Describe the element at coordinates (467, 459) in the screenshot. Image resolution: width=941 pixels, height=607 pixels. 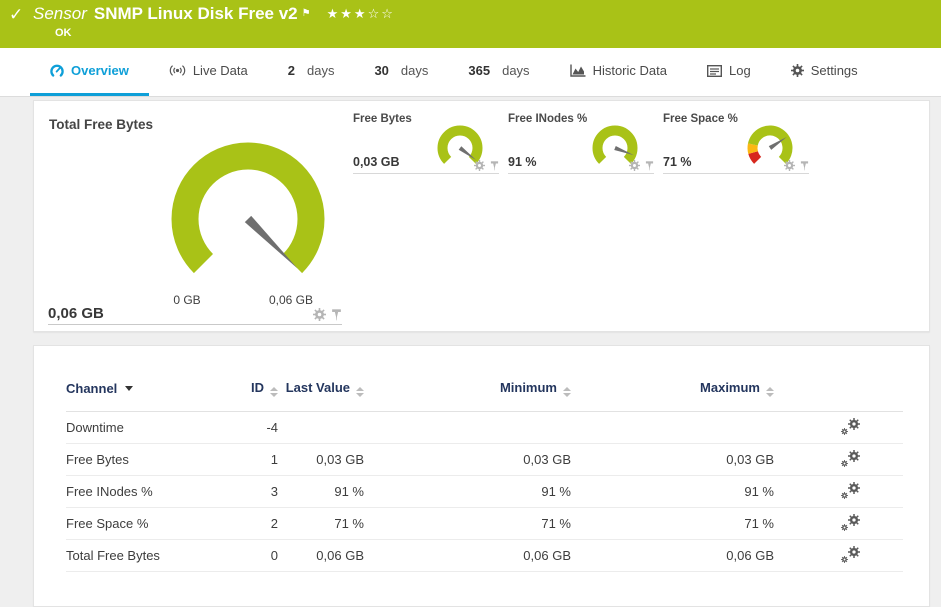
I see `channel-minimum: 0,03 GB` at that location.